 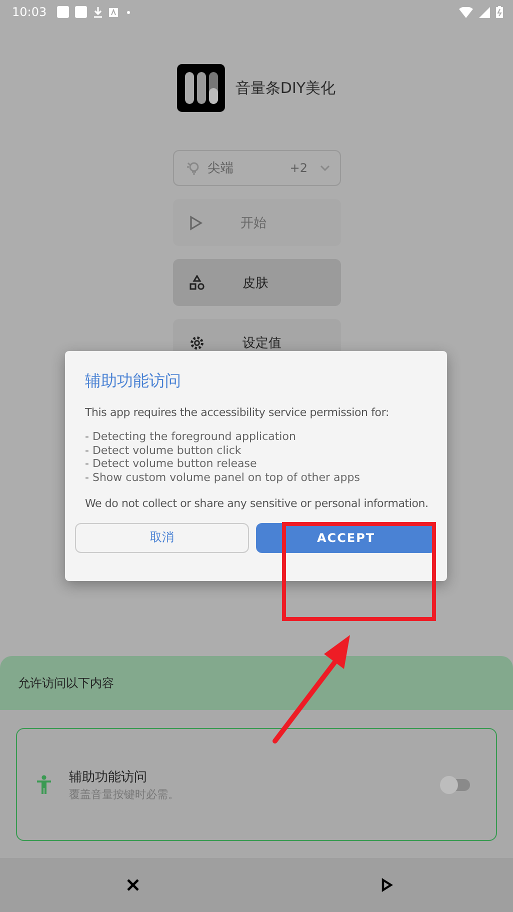 What do you see at coordinates (29, 12) in the screenshot?
I see `status-time: 10:03` at bounding box center [29, 12].